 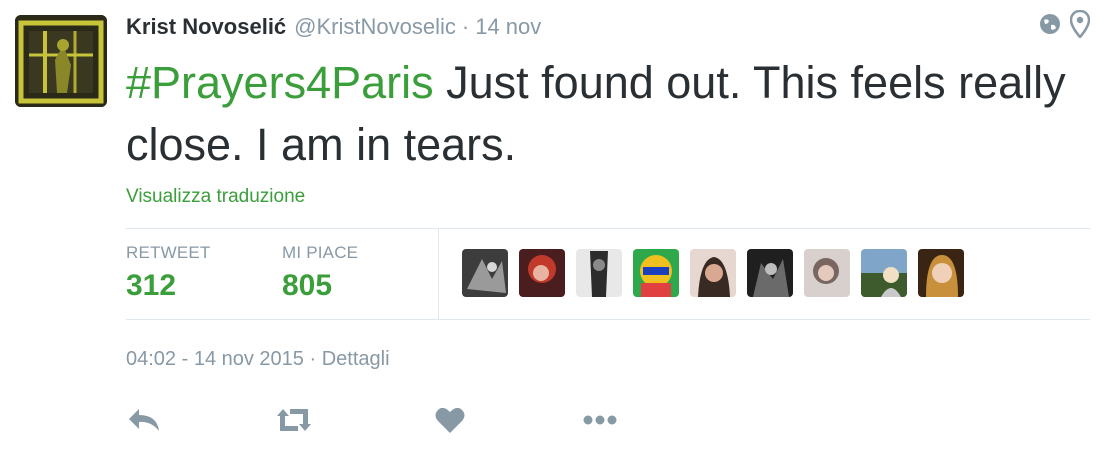 I want to click on reply-icon, so click(x=144, y=422).